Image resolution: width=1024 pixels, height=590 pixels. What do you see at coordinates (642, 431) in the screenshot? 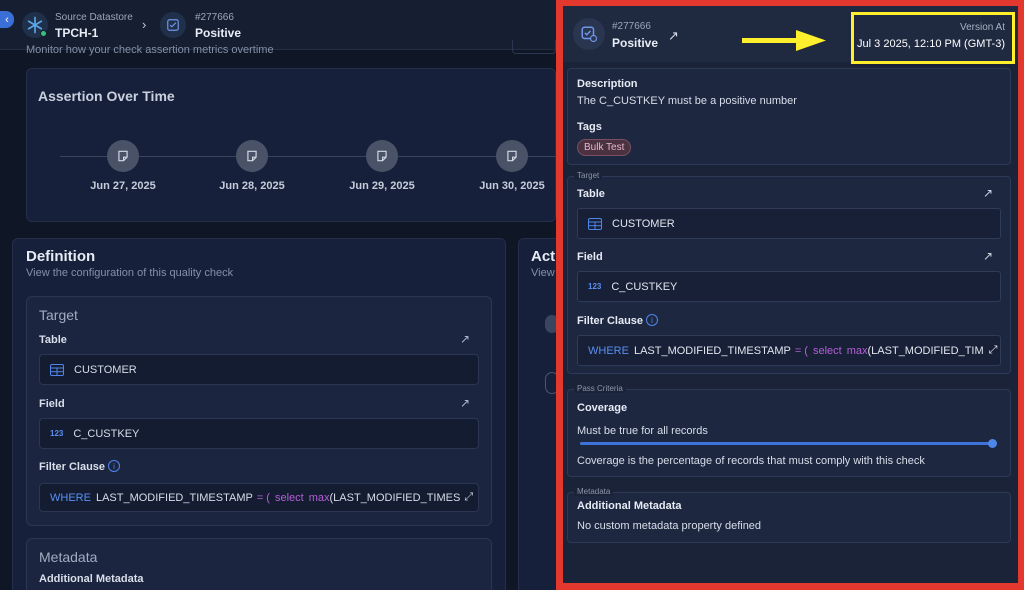
I see `coverage-rule: Must be true for all records` at bounding box center [642, 431].